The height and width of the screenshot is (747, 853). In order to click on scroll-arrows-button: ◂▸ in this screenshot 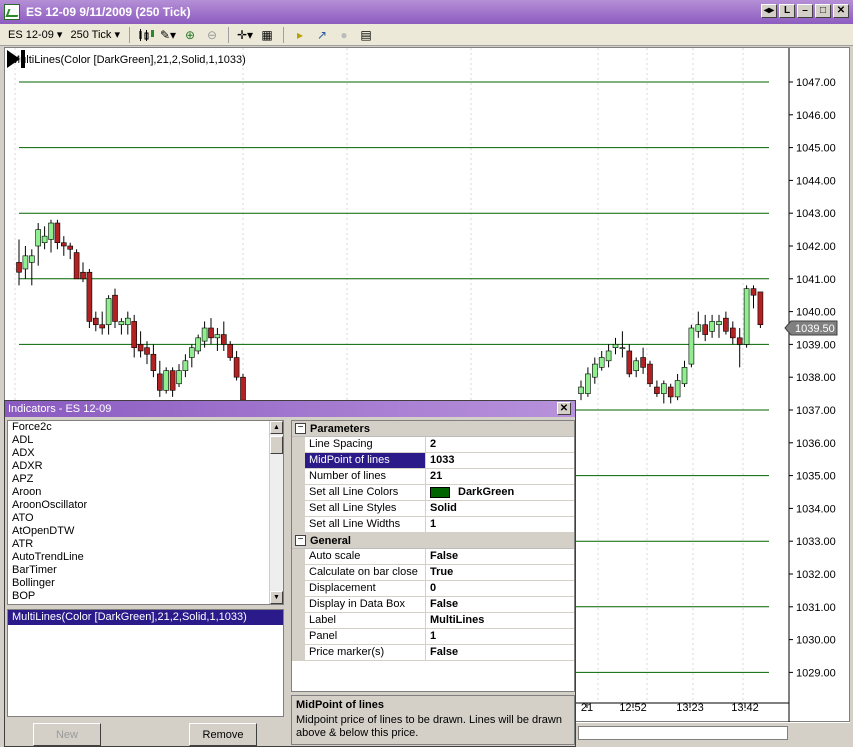, I will do `click(769, 11)`.